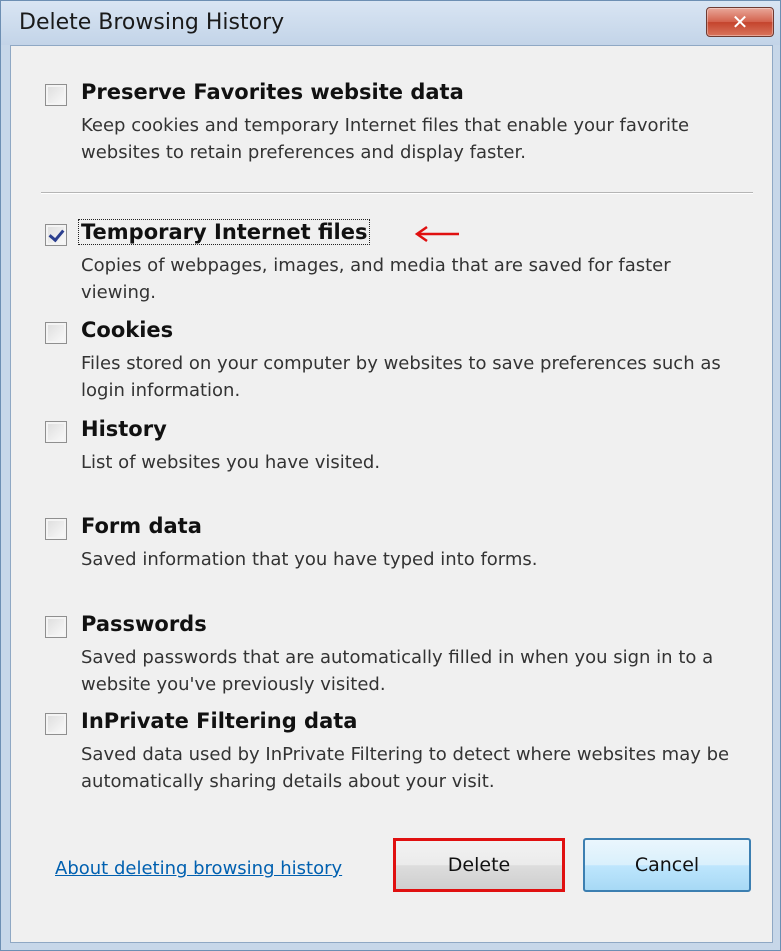  What do you see at coordinates (219, 721) in the screenshot?
I see `inprivate-filtering-label: InPrivate Filtering data` at bounding box center [219, 721].